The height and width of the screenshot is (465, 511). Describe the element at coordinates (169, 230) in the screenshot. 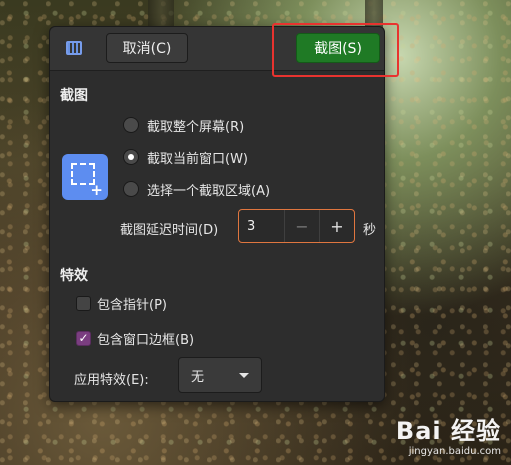

I see `delay-label: 截图延迟时间(D)` at that location.